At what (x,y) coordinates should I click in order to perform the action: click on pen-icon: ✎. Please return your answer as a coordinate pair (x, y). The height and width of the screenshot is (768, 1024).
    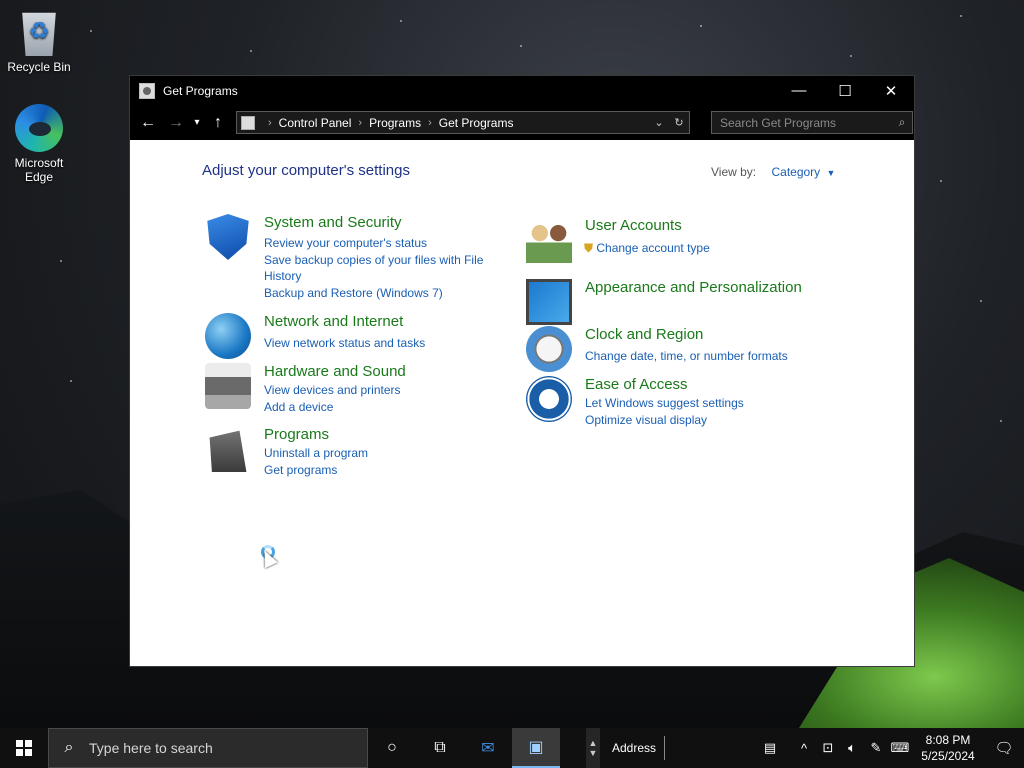
    Looking at the image, I should click on (876, 748).